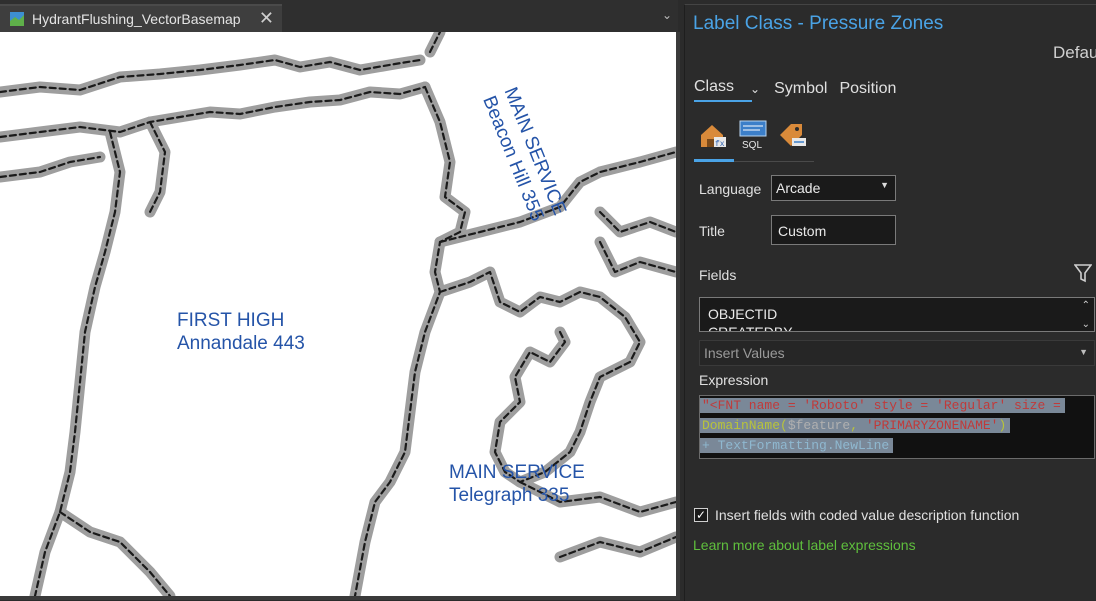 The height and width of the screenshot is (601, 1096). Describe the element at coordinates (241, 332) in the screenshot. I see `zone-label-annandale: FIRST HIGH Annandale 443` at that location.